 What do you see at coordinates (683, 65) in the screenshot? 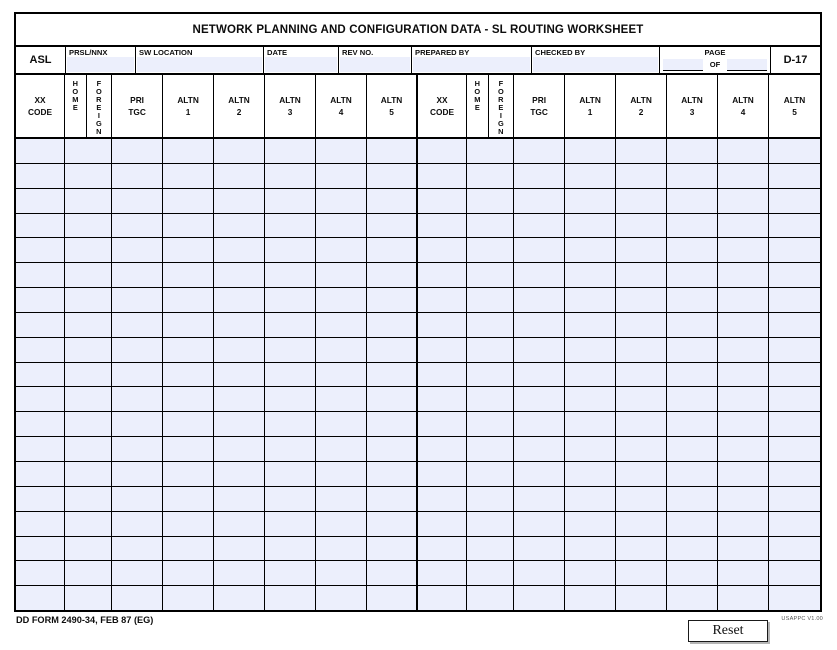
I see `page-number-input` at bounding box center [683, 65].